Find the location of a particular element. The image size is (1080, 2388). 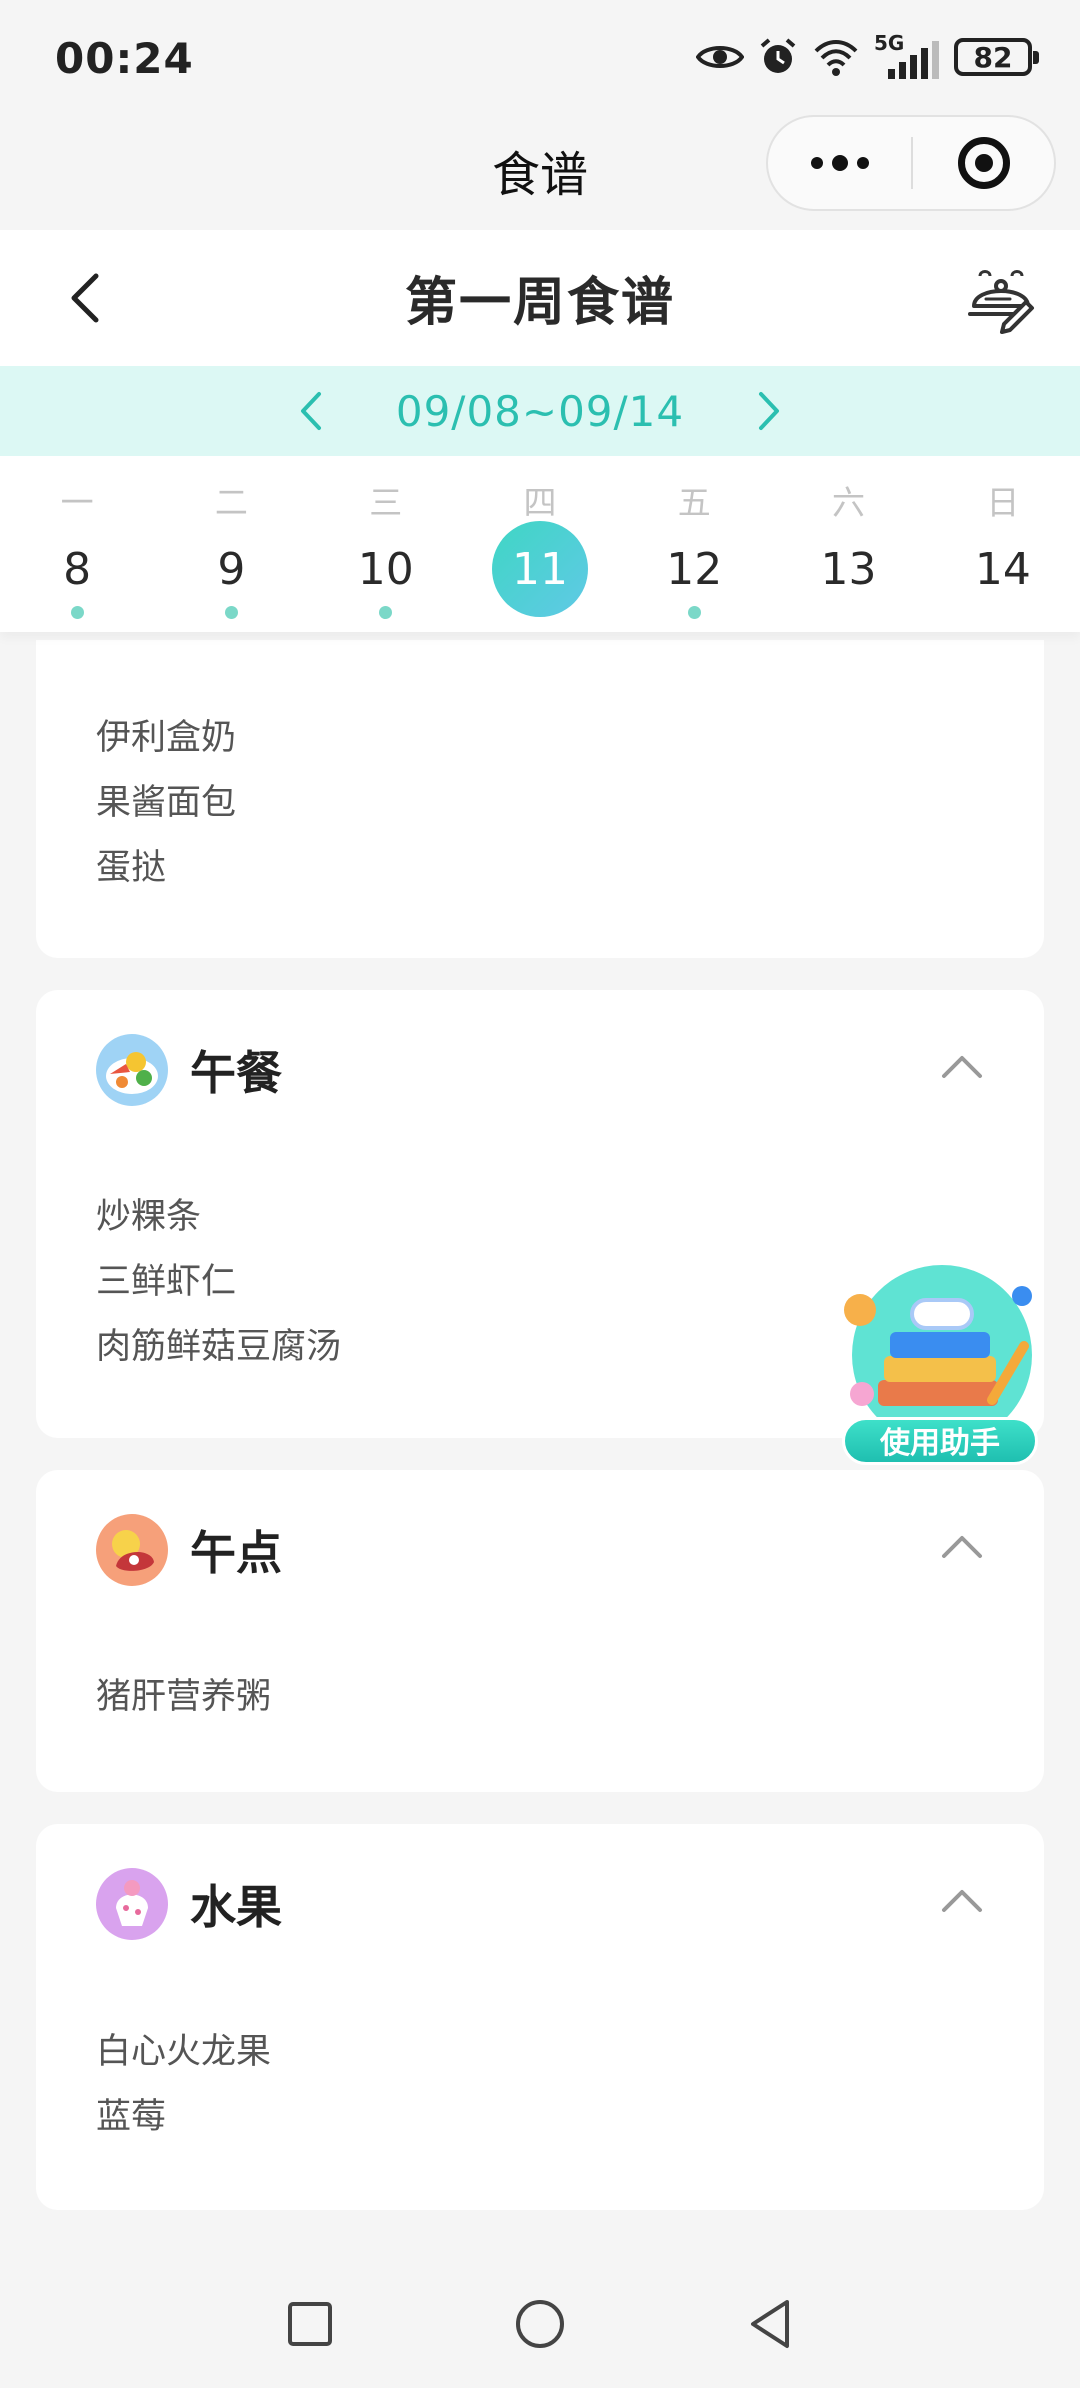

day-weekday: 六 is located at coordinates (849, 502).